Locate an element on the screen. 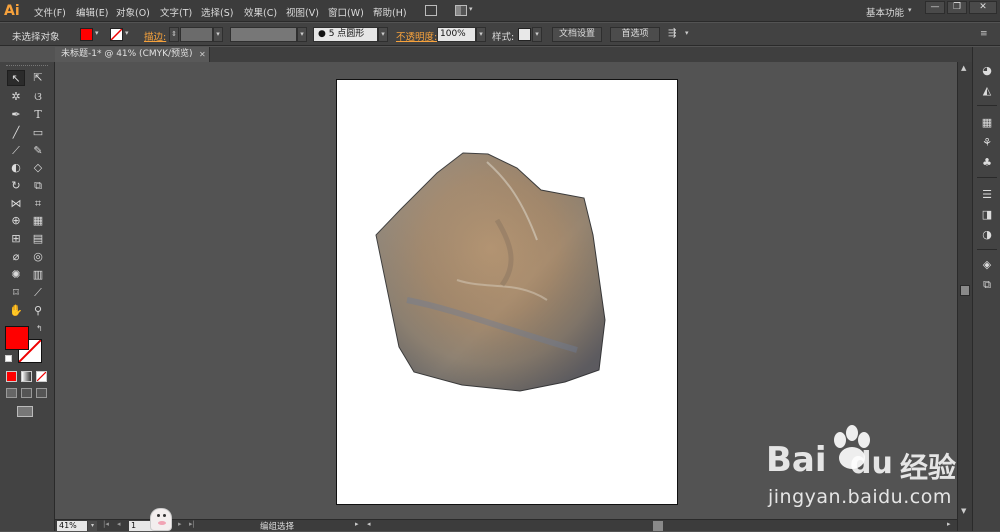 This screenshot has width=1000, height=532. menu-type: 文字(T) is located at coordinates (176, 12).